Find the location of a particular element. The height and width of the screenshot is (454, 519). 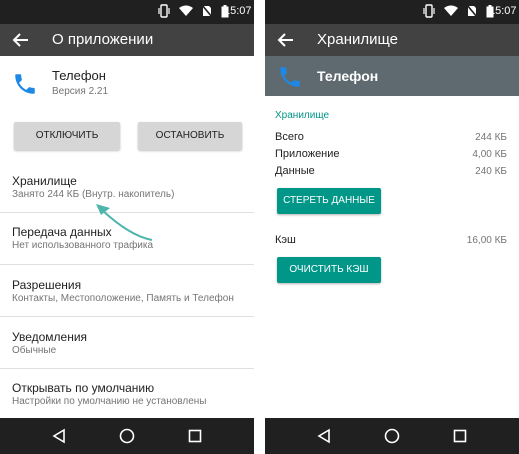

app-header-bar: Телефон is located at coordinates (392, 76).